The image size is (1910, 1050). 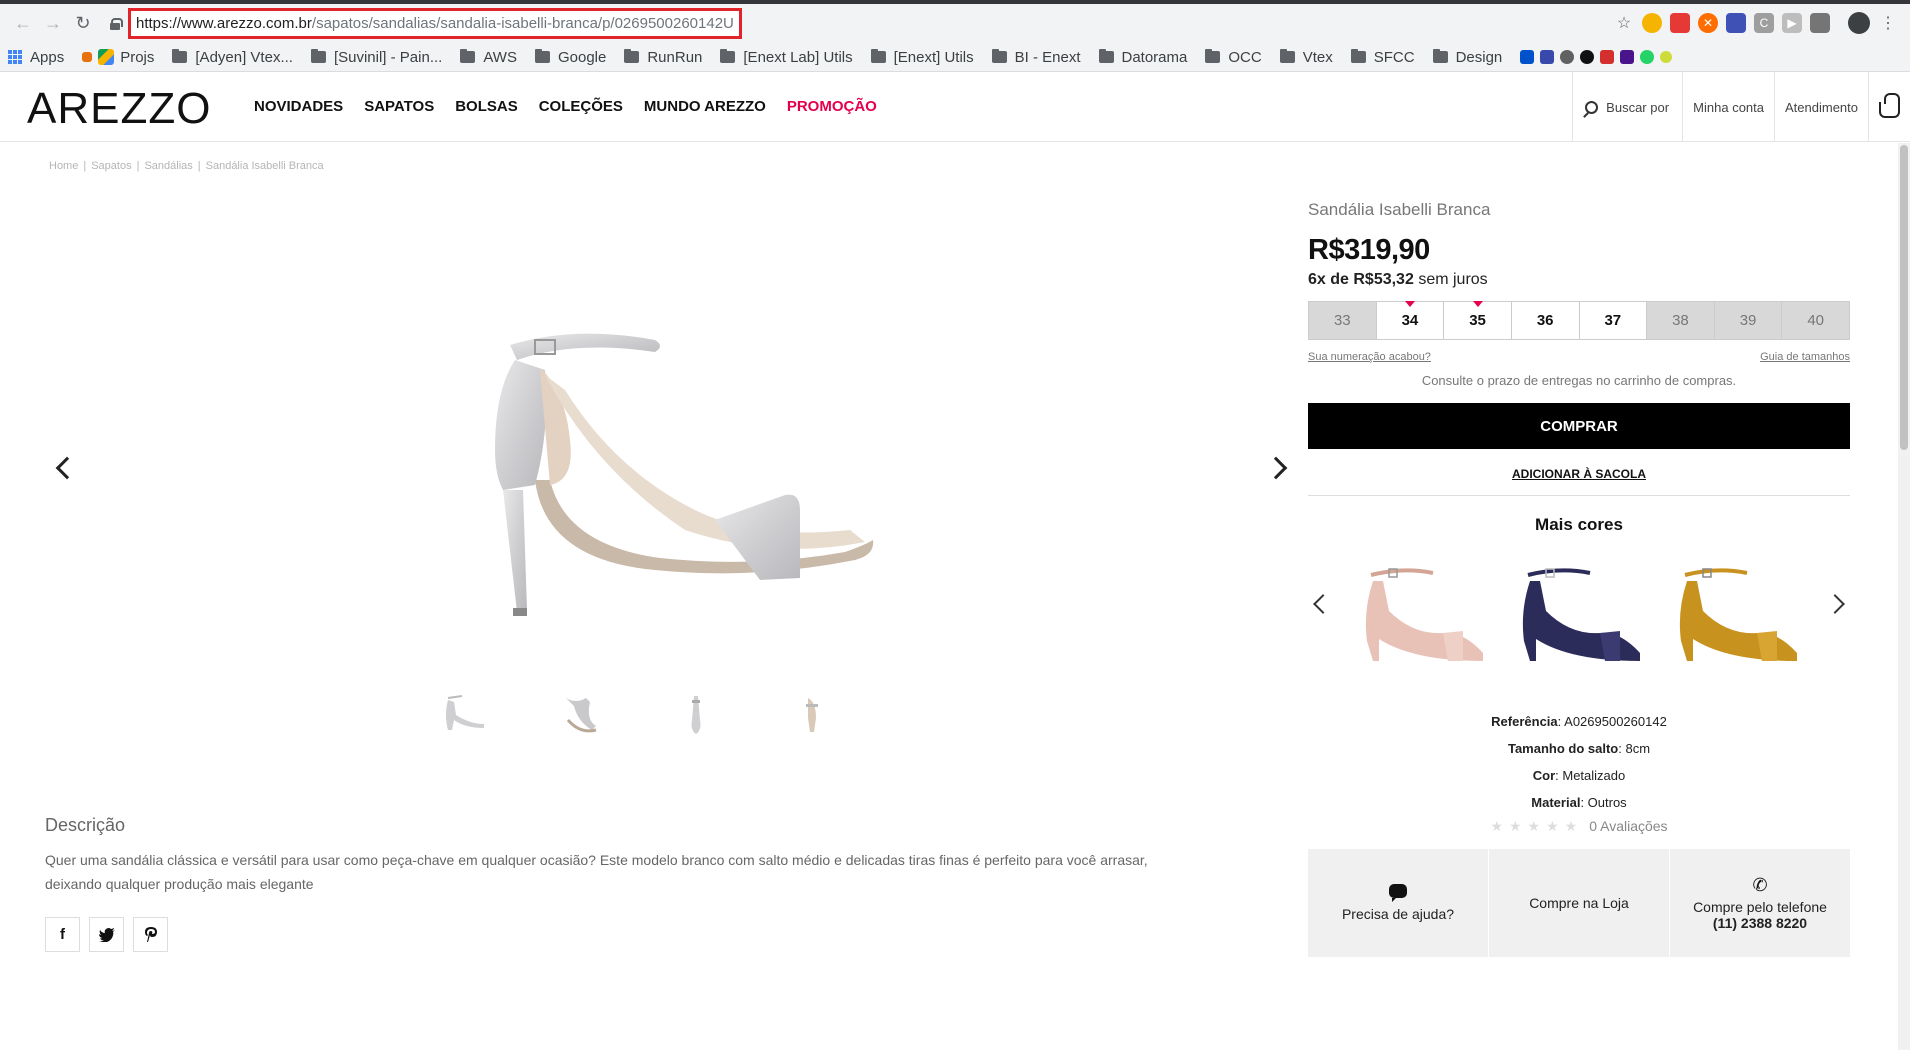 What do you see at coordinates (1728, 107) in the screenshot?
I see `account-link: Minha conta` at bounding box center [1728, 107].